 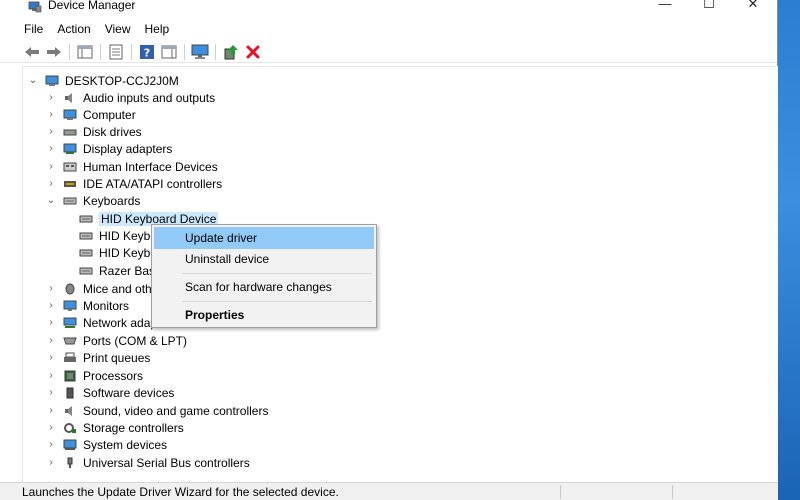 What do you see at coordinates (85, 52) in the screenshot?
I see `properties-pane-icon` at bounding box center [85, 52].